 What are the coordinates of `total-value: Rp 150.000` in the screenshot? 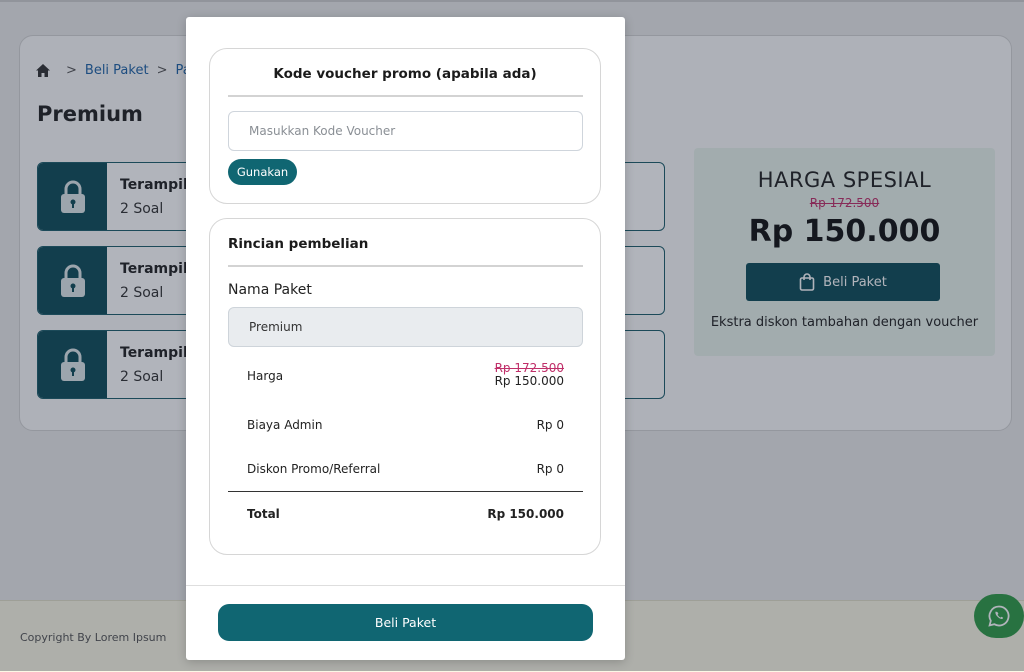 It's located at (525, 514).